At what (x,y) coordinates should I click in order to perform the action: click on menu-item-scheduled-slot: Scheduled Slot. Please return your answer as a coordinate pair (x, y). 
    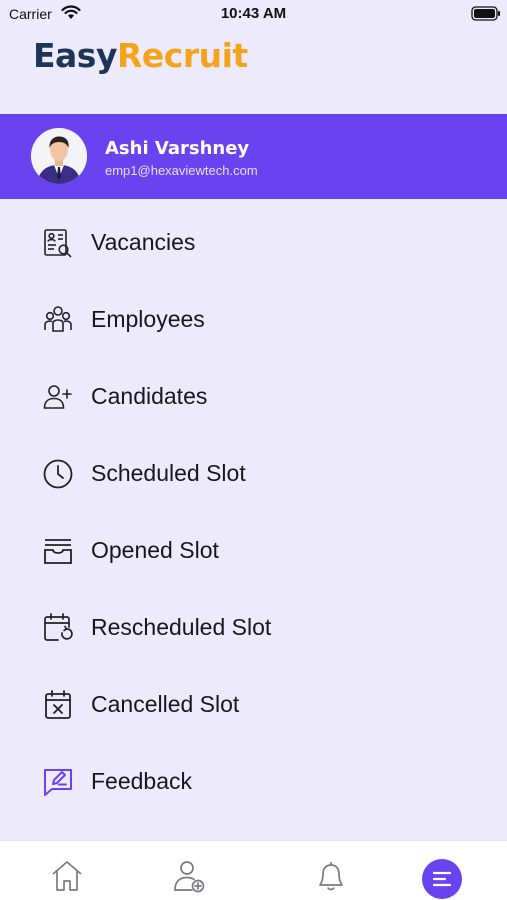
    Looking at the image, I should click on (253, 474).